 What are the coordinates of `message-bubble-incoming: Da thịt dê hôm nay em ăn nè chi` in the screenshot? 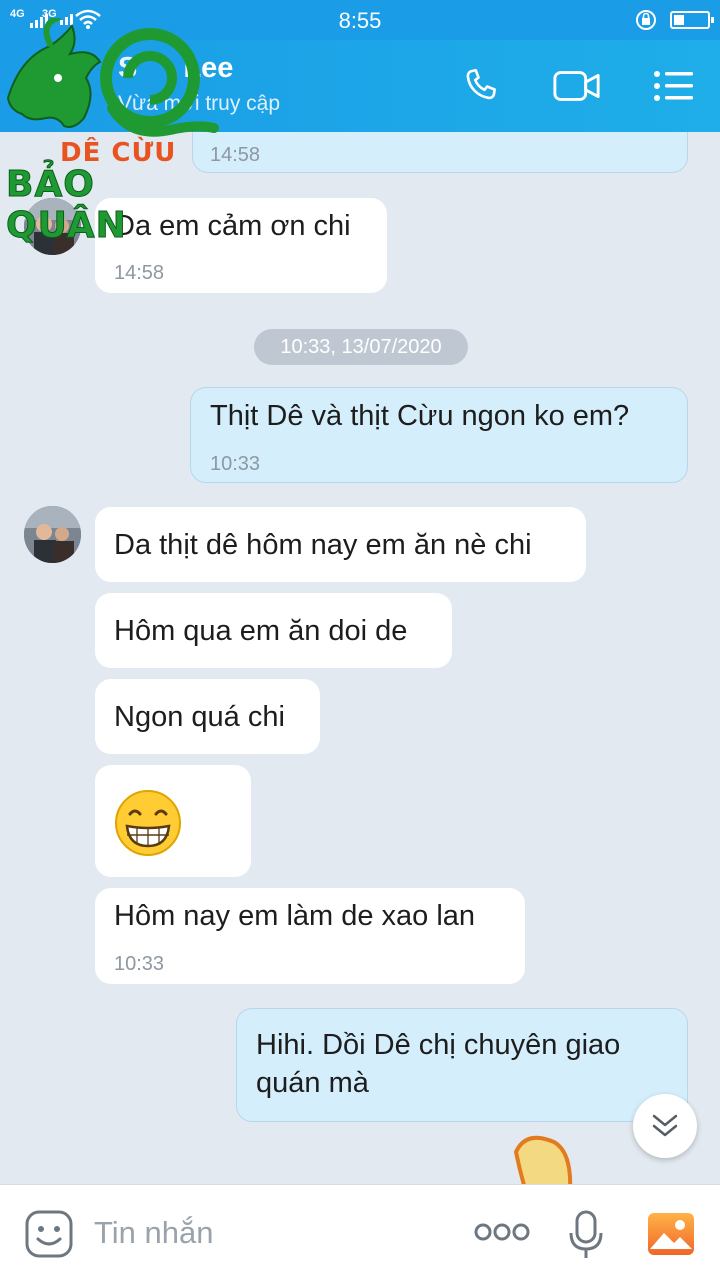 It's located at (340, 544).